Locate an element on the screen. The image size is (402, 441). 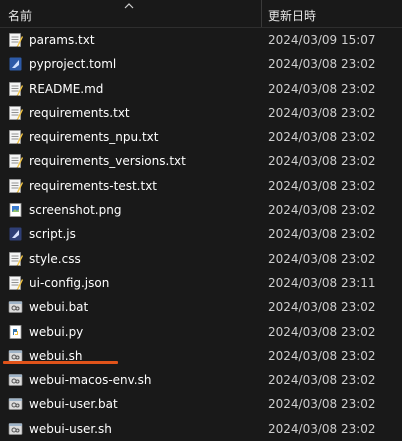
file-row: script.js 2024/03/08 23:02 is located at coordinates (201, 234).